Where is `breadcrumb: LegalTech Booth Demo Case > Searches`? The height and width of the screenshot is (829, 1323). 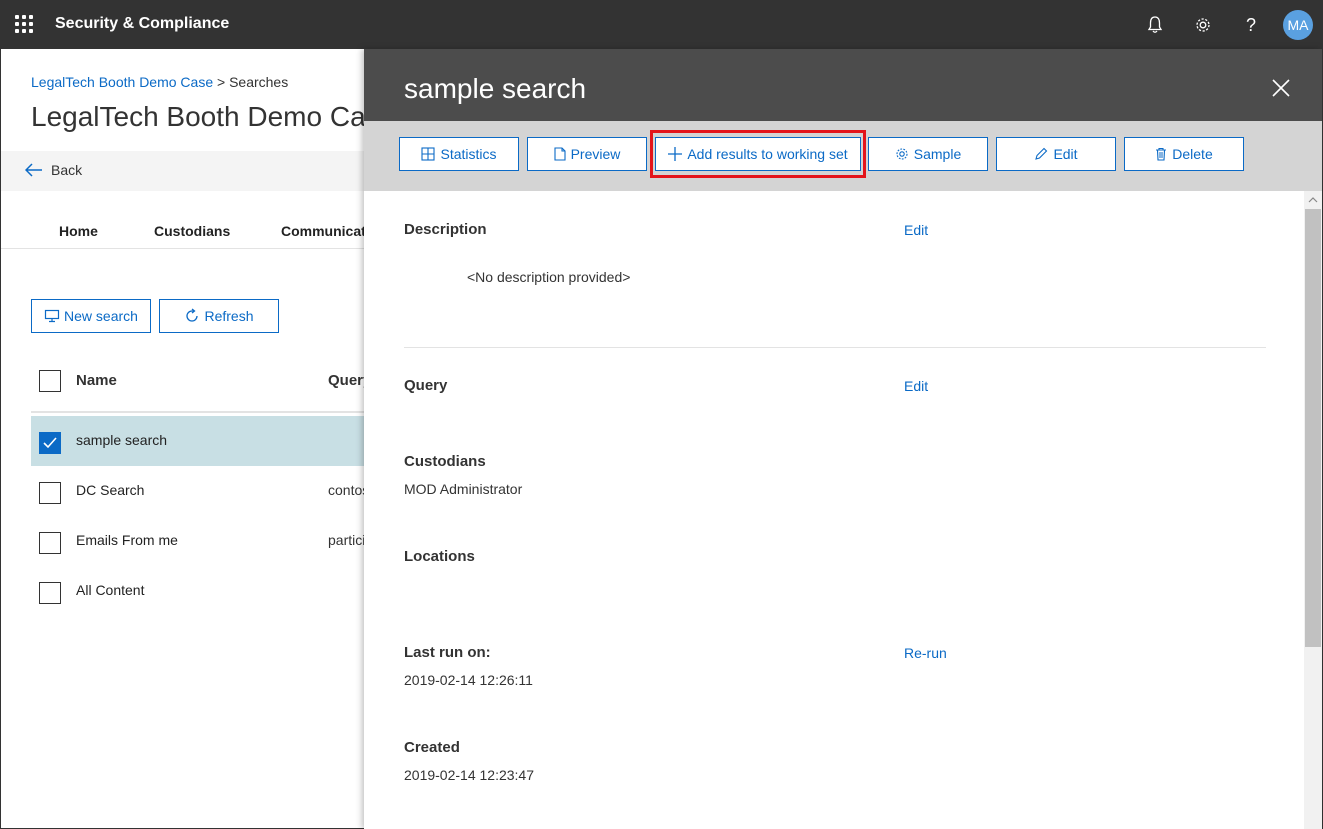 breadcrumb: LegalTech Booth Demo Case > Searches is located at coordinates (159, 82).